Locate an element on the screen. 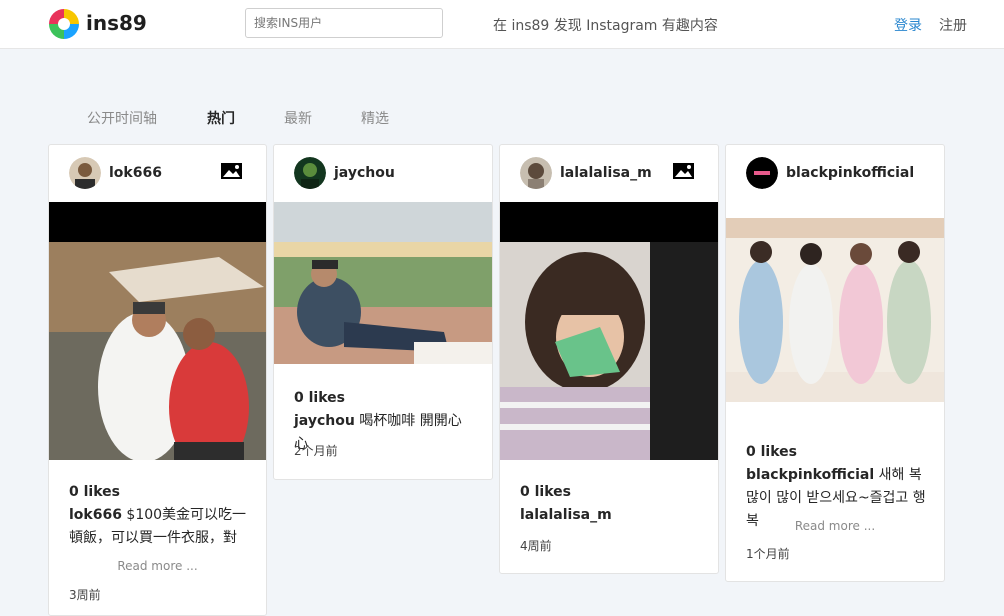  post-header: jaychou is located at coordinates (383, 174).